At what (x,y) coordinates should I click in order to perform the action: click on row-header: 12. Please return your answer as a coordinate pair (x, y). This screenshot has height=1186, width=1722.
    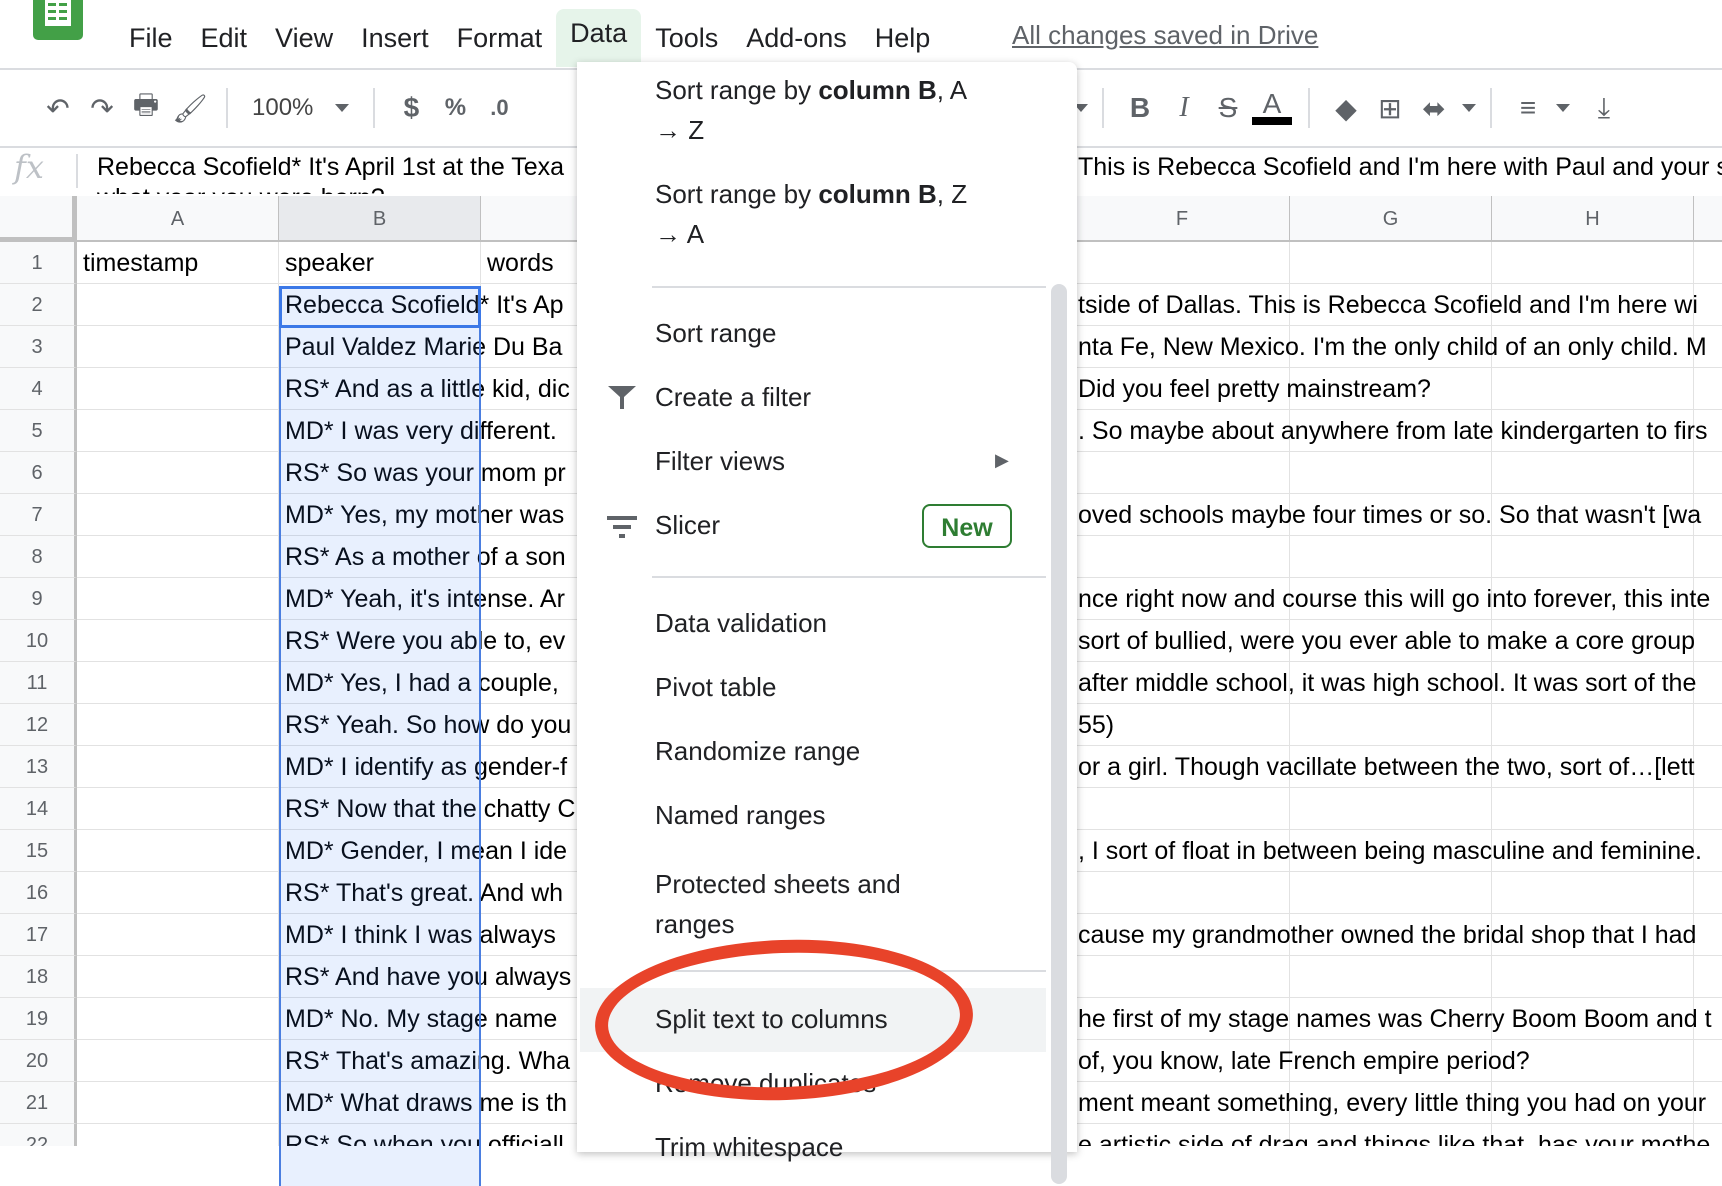
    Looking at the image, I should click on (38, 725).